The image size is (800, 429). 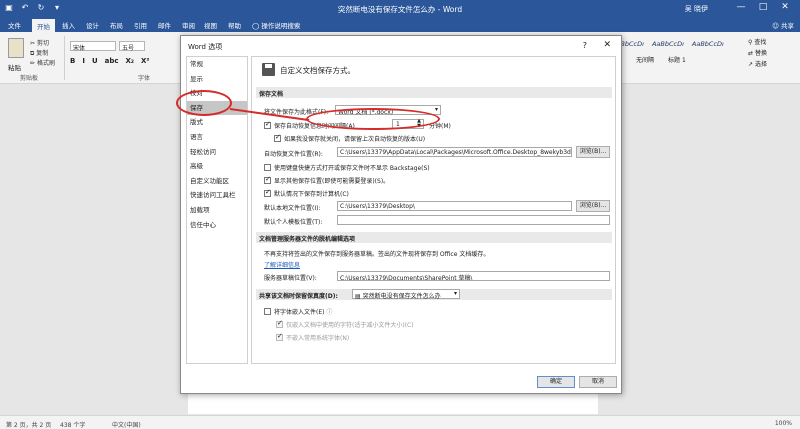 What do you see at coordinates (326, 180) in the screenshot?
I see `show-more-locations-option: 显示其他保存位置(即使可能需要登录)(S)。` at bounding box center [326, 180].